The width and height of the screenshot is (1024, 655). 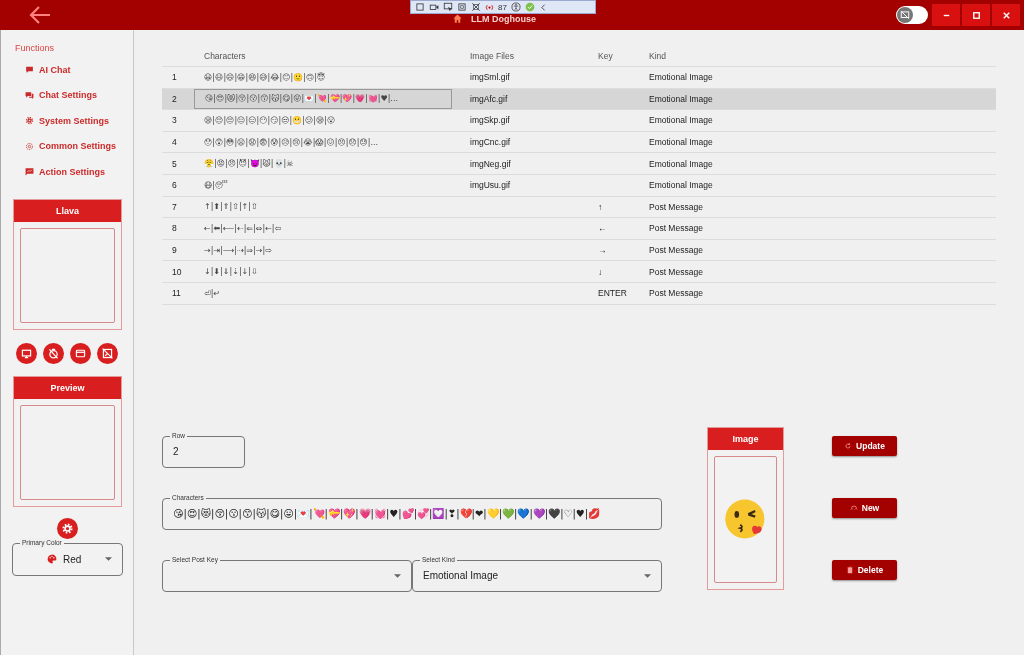 I want to click on cursor-icon, so click(x=448, y=7).